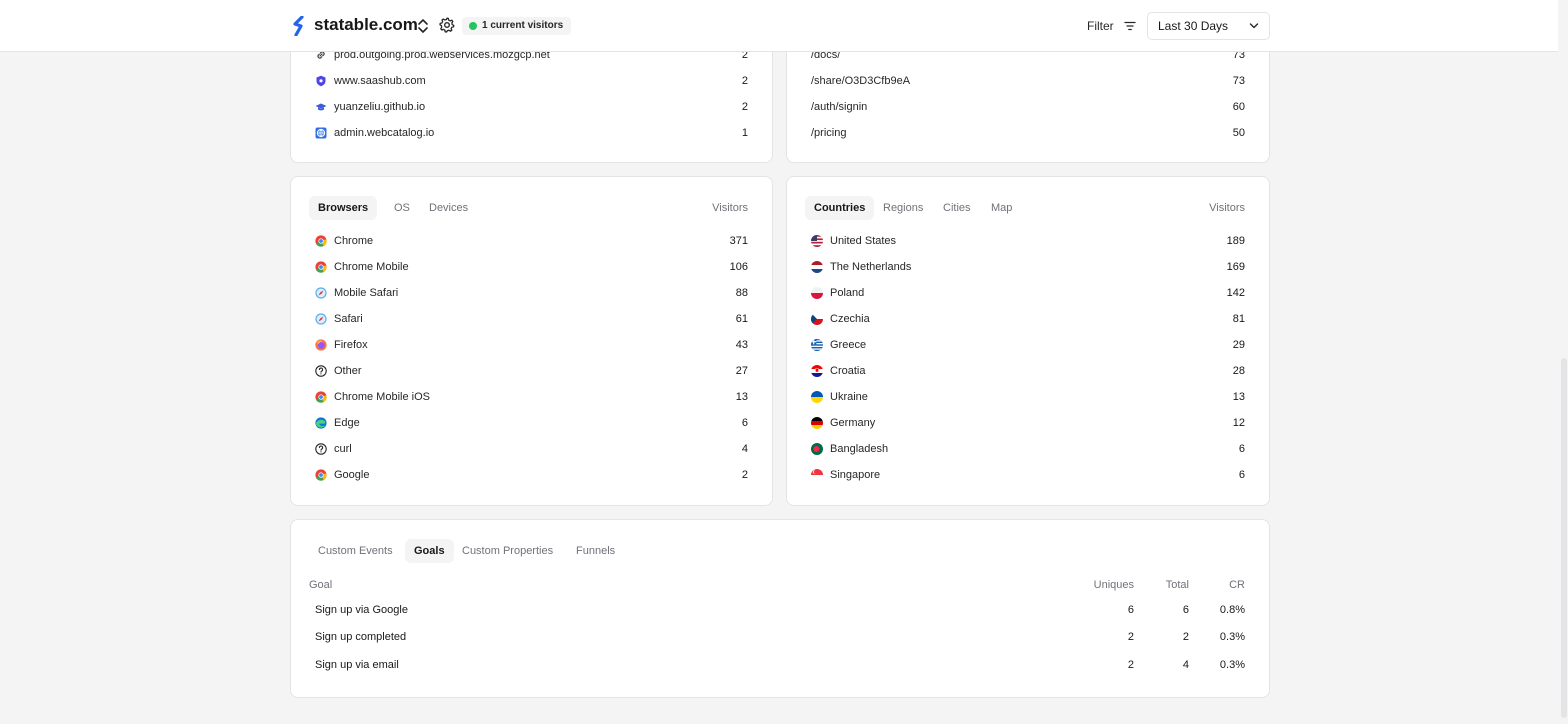 This screenshot has width=1568, height=724. Describe the element at coordinates (1564, 538) in the screenshot. I see `scrollbar-thumb` at that location.